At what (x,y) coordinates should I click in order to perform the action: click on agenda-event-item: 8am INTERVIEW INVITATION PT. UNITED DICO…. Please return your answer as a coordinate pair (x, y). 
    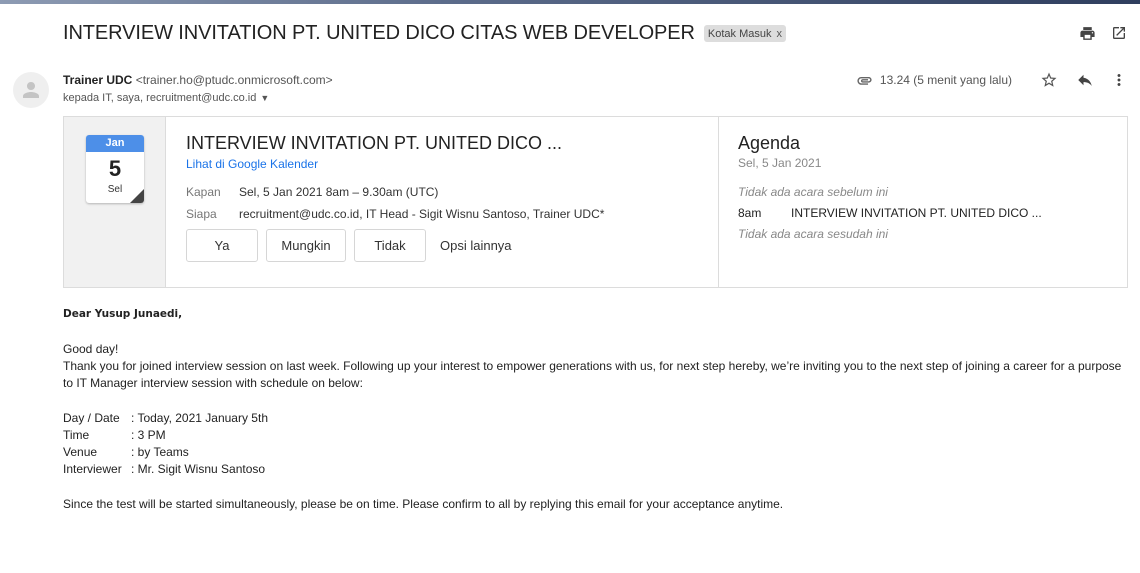
    Looking at the image, I should click on (932, 213).